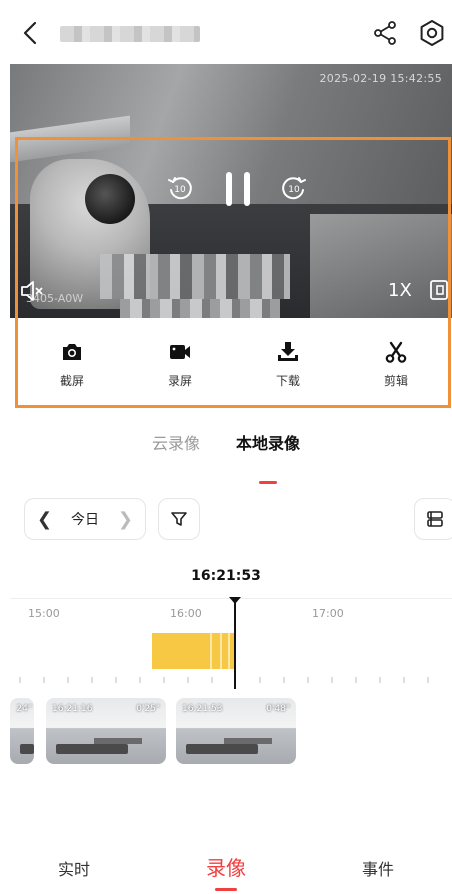 The image size is (452, 894). I want to click on video-timestamp: 2025-02-19 15:42:55, so click(380, 78).